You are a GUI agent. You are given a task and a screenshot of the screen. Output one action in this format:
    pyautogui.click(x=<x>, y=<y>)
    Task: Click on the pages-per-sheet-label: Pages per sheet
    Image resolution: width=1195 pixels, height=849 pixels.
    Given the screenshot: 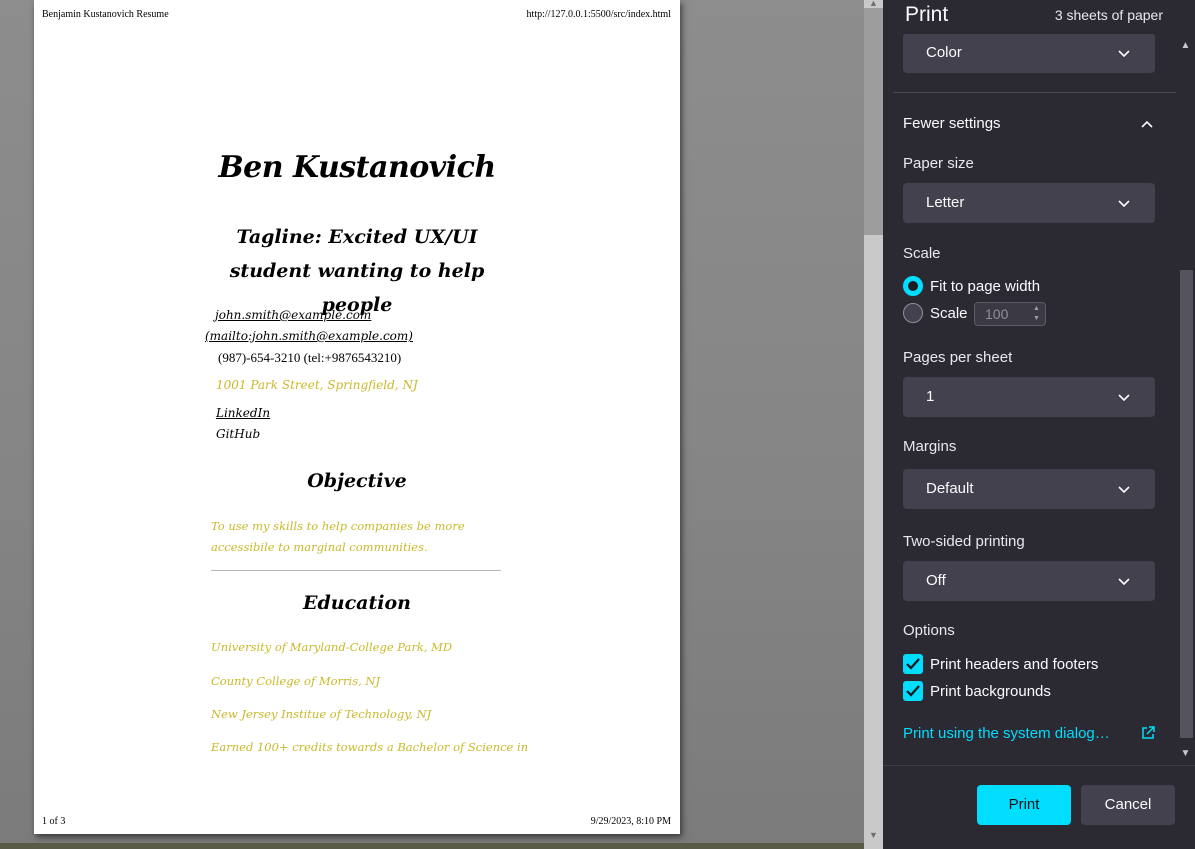 What is the action you would take?
    pyautogui.click(x=958, y=357)
    